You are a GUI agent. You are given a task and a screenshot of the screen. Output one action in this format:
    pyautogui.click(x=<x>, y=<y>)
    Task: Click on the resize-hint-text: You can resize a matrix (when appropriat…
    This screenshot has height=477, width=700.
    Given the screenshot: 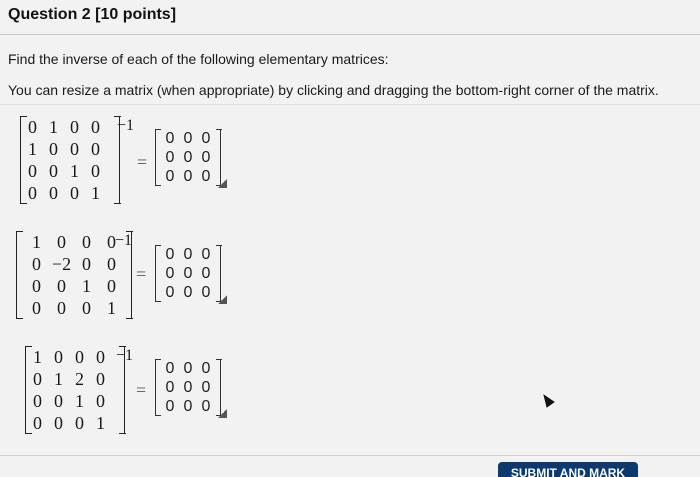 What is the action you would take?
    pyautogui.click(x=333, y=90)
    